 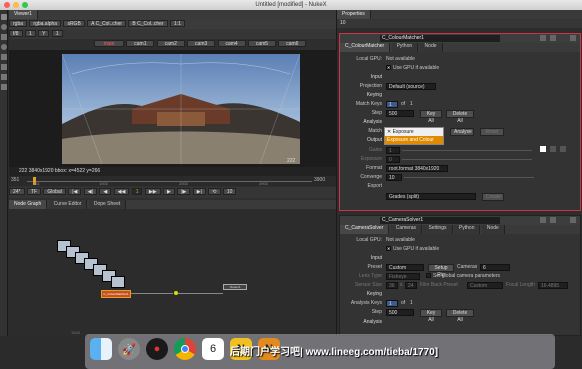 What do you see at coordinates (185, 349) in the screenshot?
I see `chrome-icon` at bounding box center [185, 349].